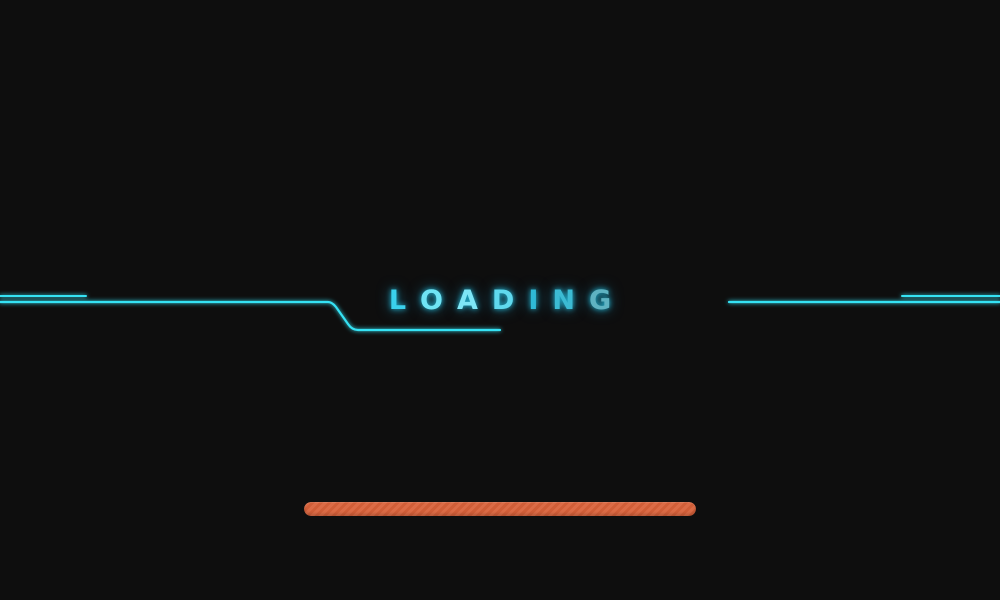  I want to click on progress-bar, so click(500, 509).